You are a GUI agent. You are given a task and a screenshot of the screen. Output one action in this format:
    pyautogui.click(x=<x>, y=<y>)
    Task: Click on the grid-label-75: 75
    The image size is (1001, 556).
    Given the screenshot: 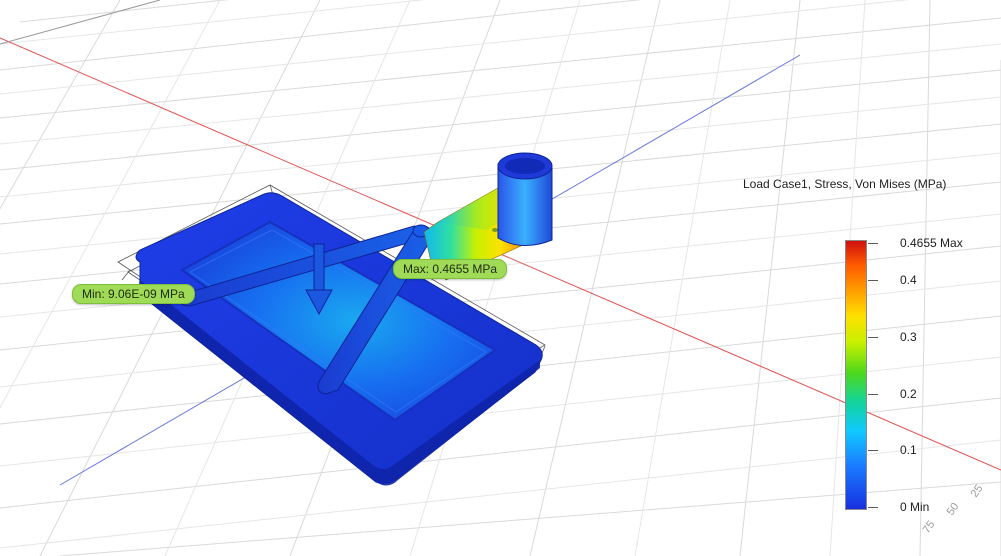 What is the action you would take?
    pyautogui.click(x=929, y=527)
    